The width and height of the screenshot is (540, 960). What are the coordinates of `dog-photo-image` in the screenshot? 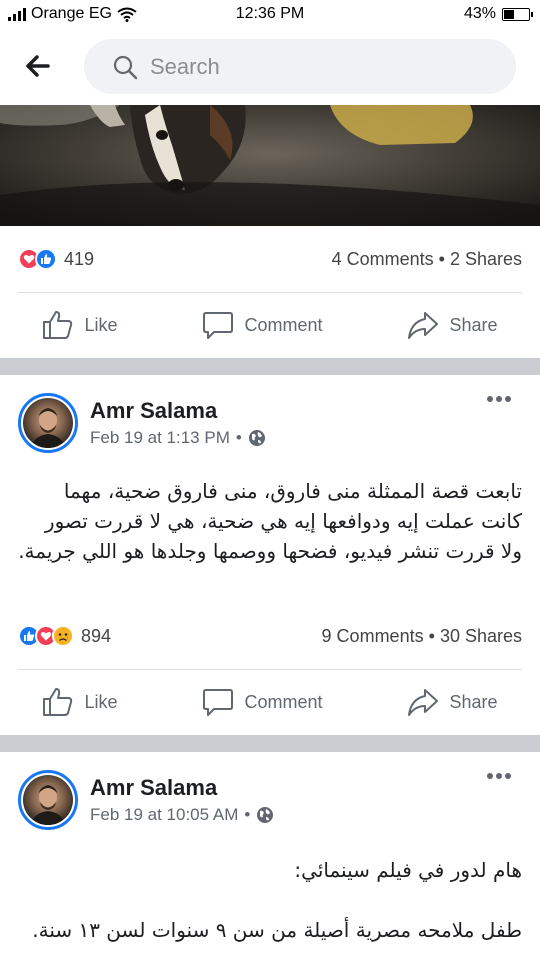 It's located at (270, 165).